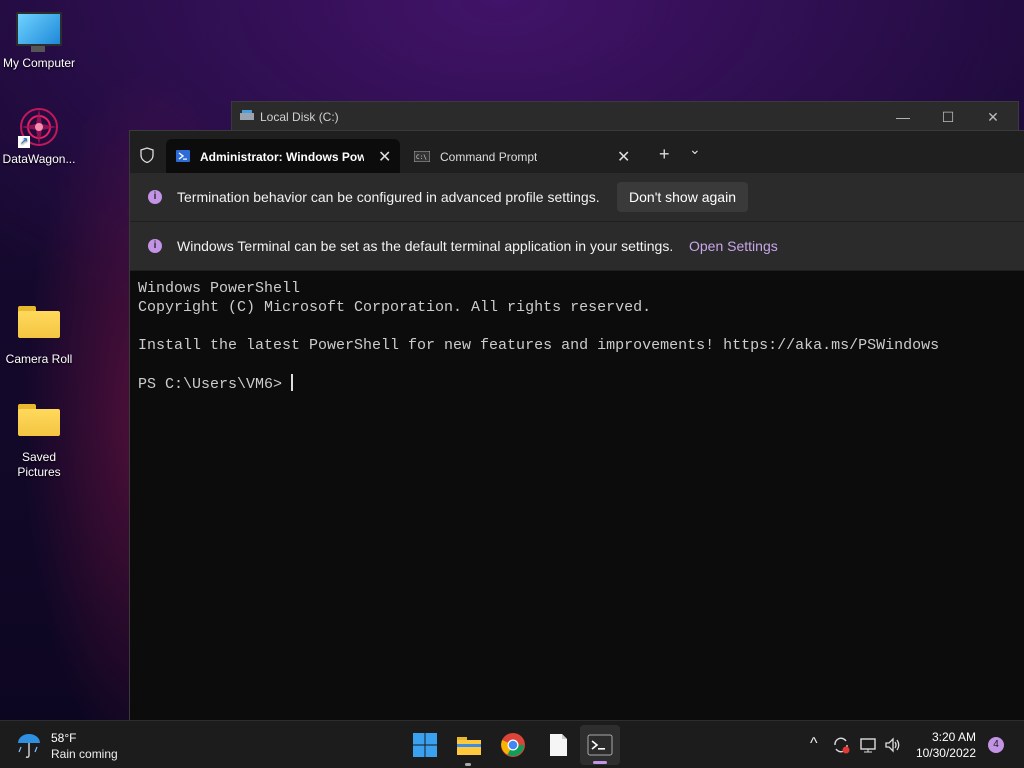  I want to click on dont-show-again-button: Don't show again, so click(682, 197).